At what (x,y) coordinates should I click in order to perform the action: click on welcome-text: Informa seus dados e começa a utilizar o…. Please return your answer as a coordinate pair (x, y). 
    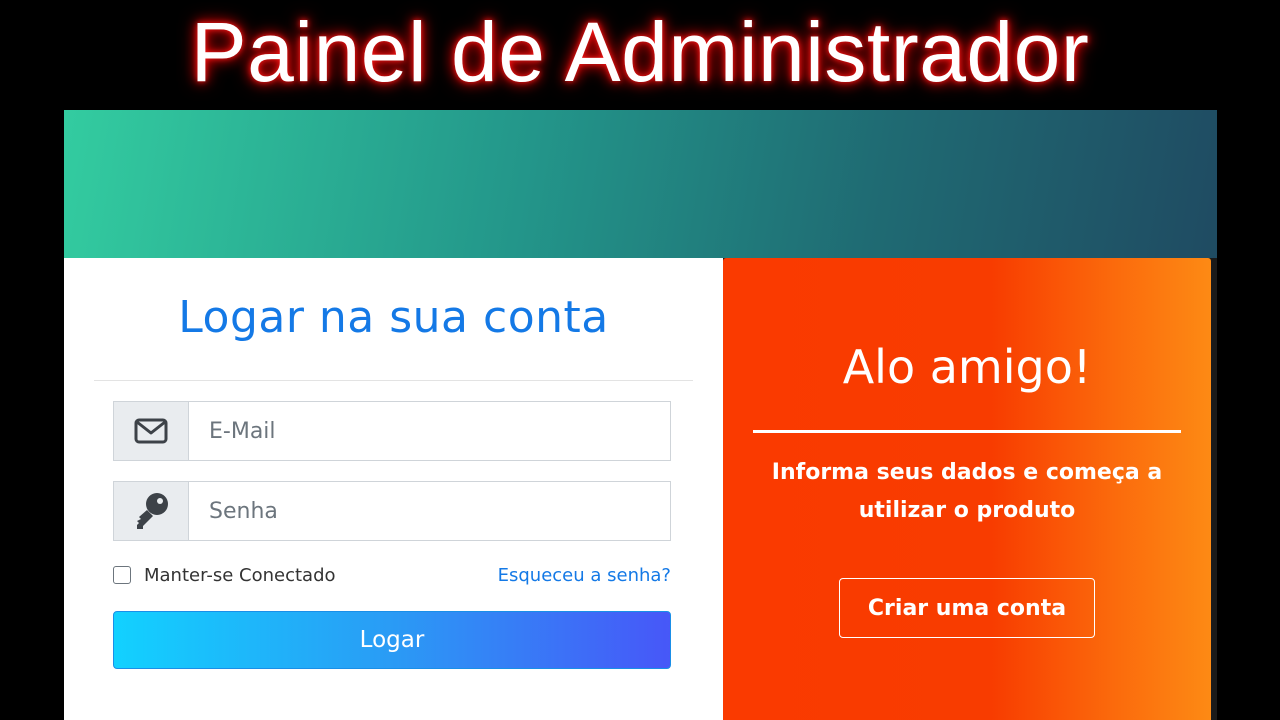
    Looking at the image, I should click on (967, 491).